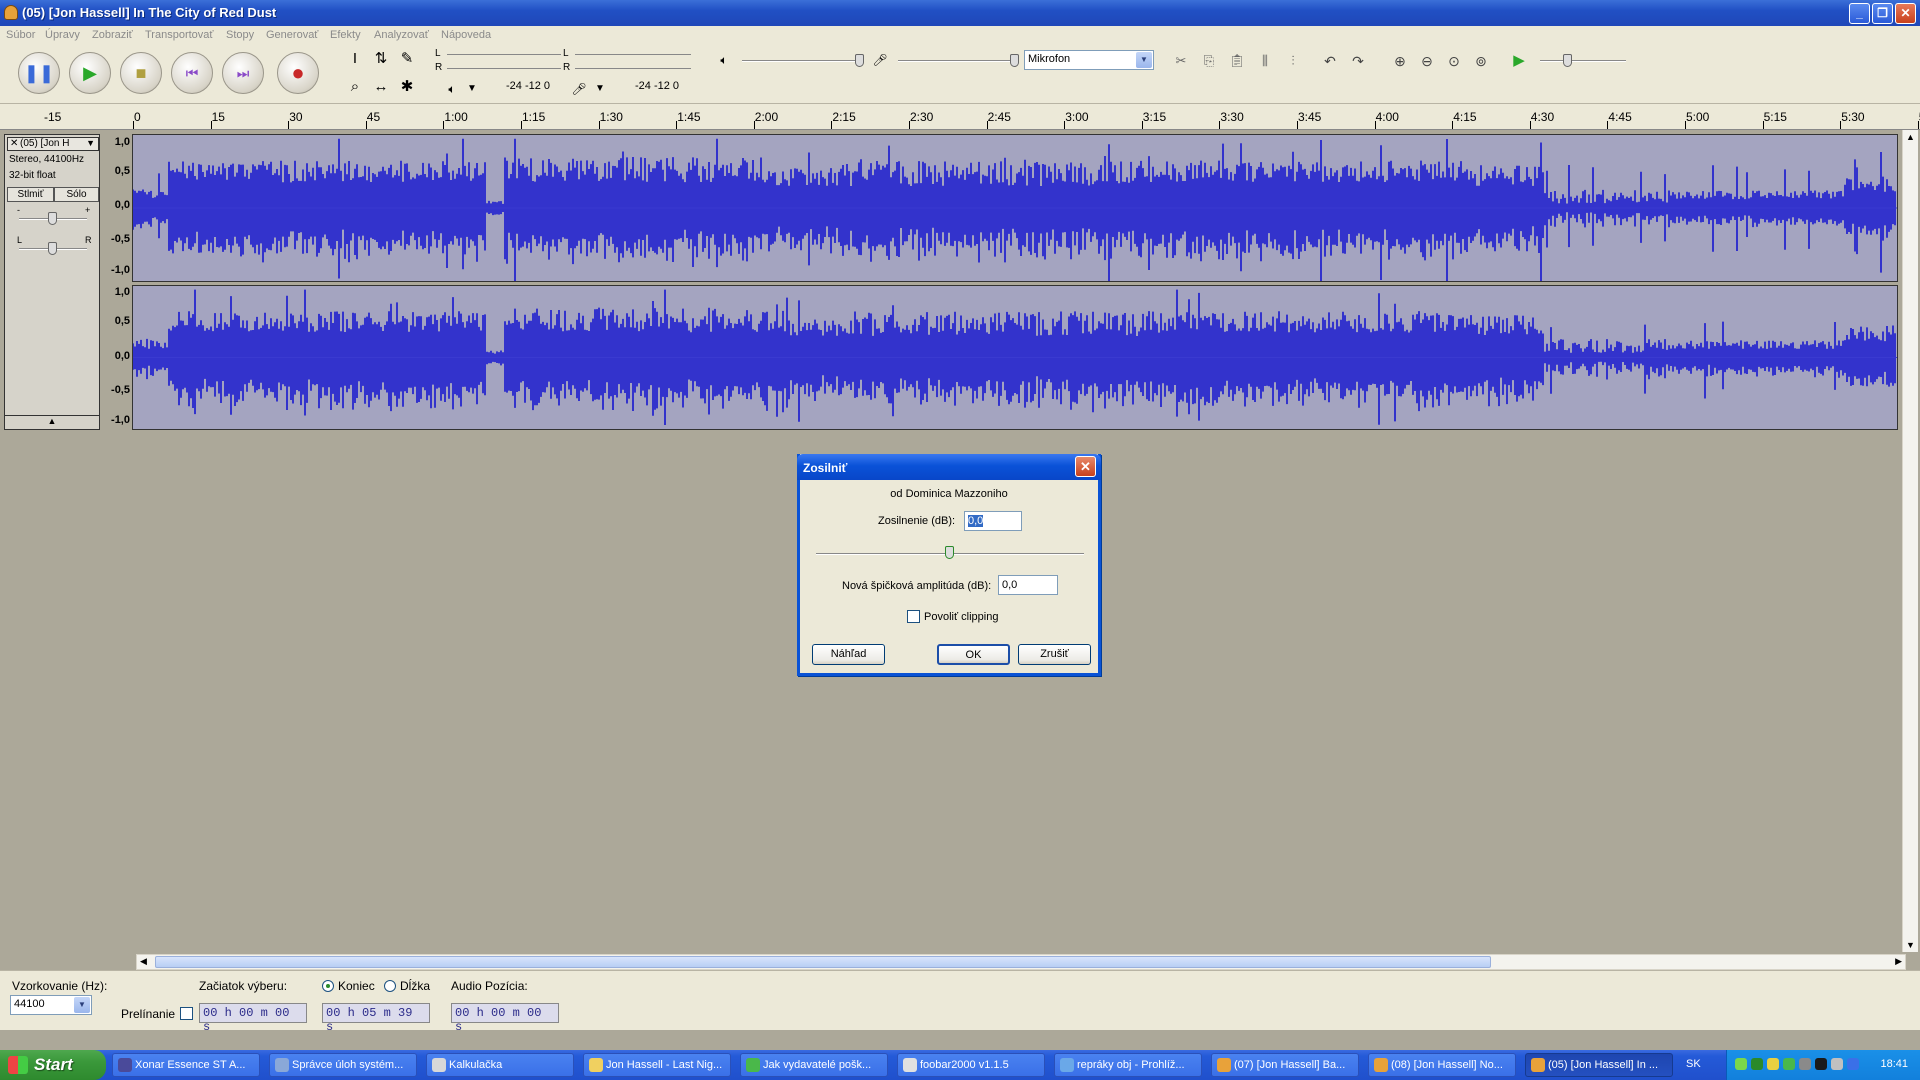 Image resolution: width=1920 pixels, height=1080 pixels. I want to click on output-volume-slider, so click(859, 60).